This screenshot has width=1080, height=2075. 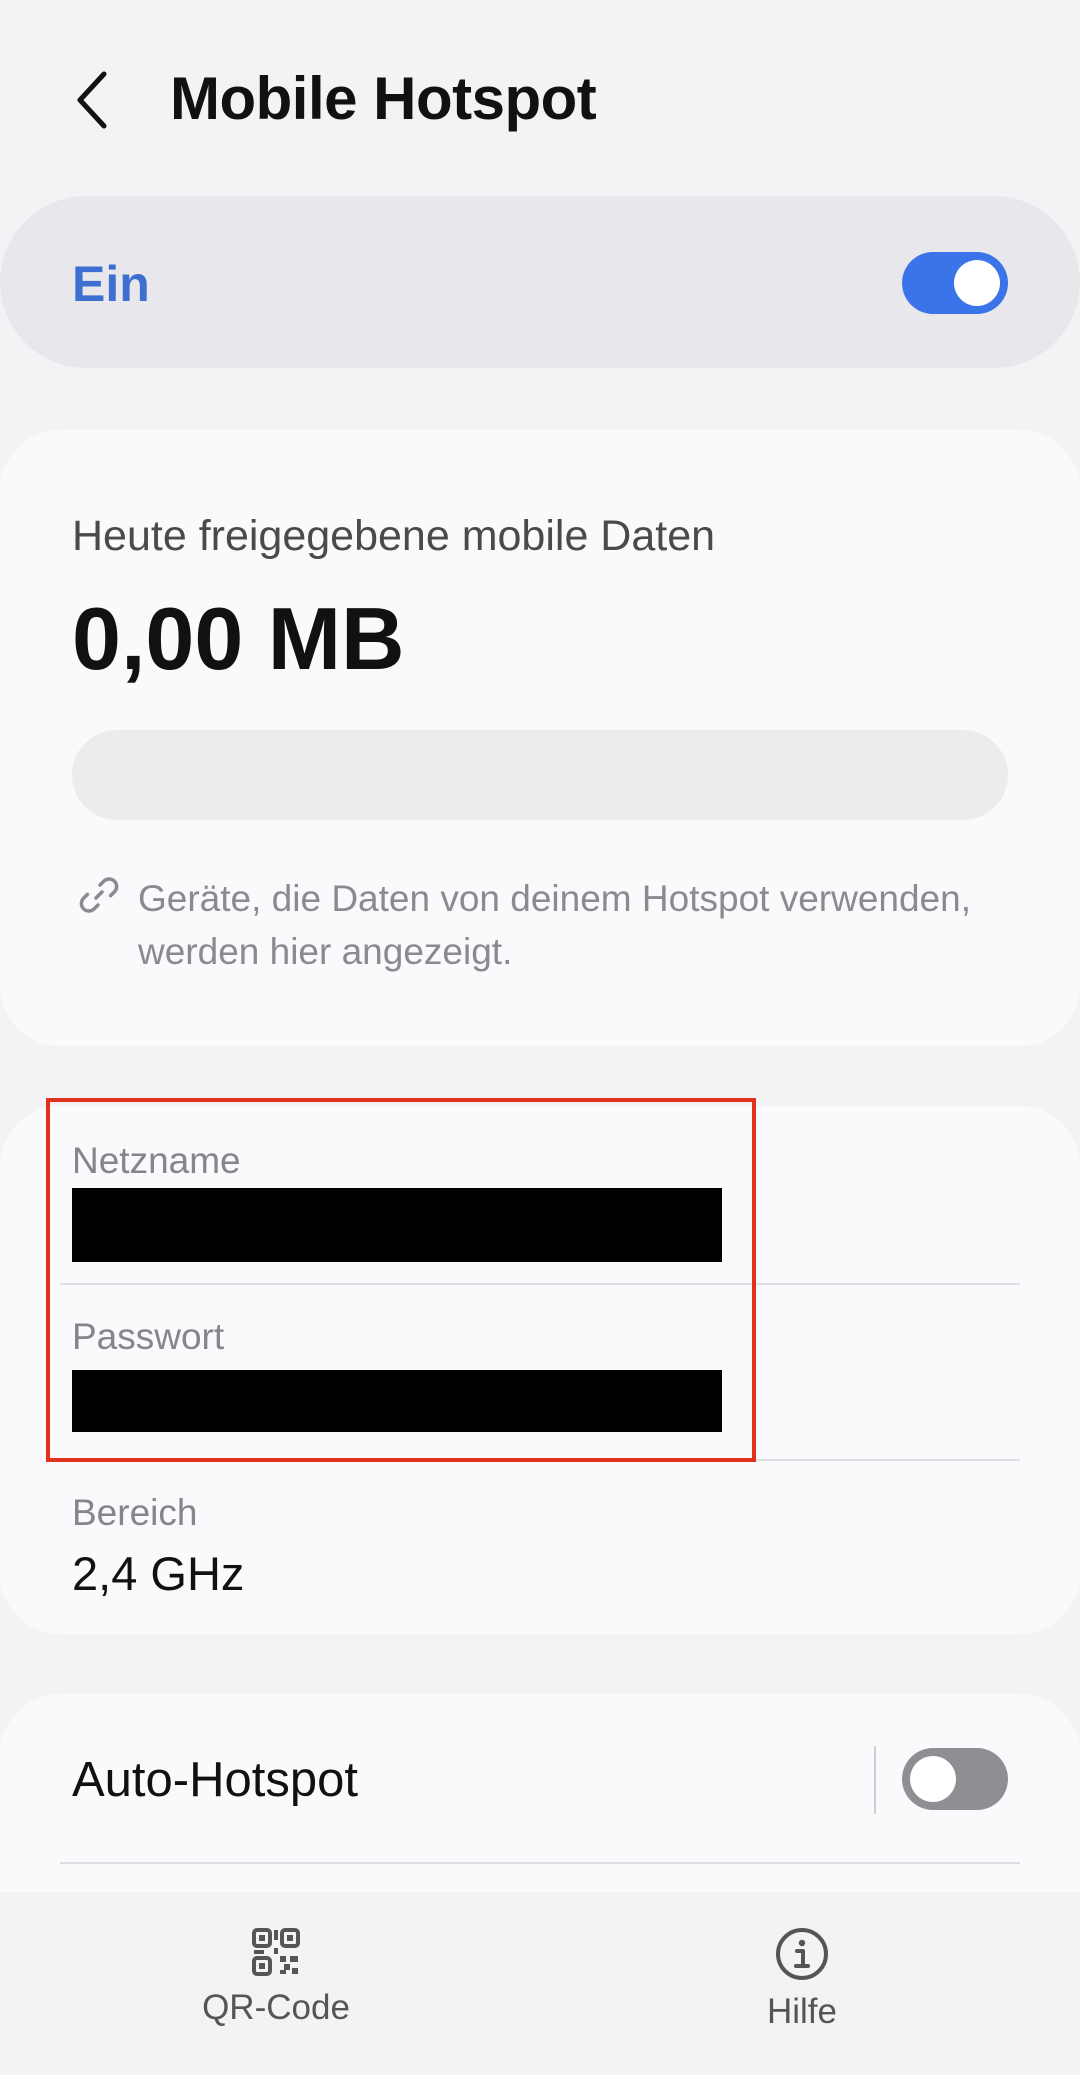 I want to click on usage-label: Heute freigegebene mobile Daten, so click(x=394, y=536).